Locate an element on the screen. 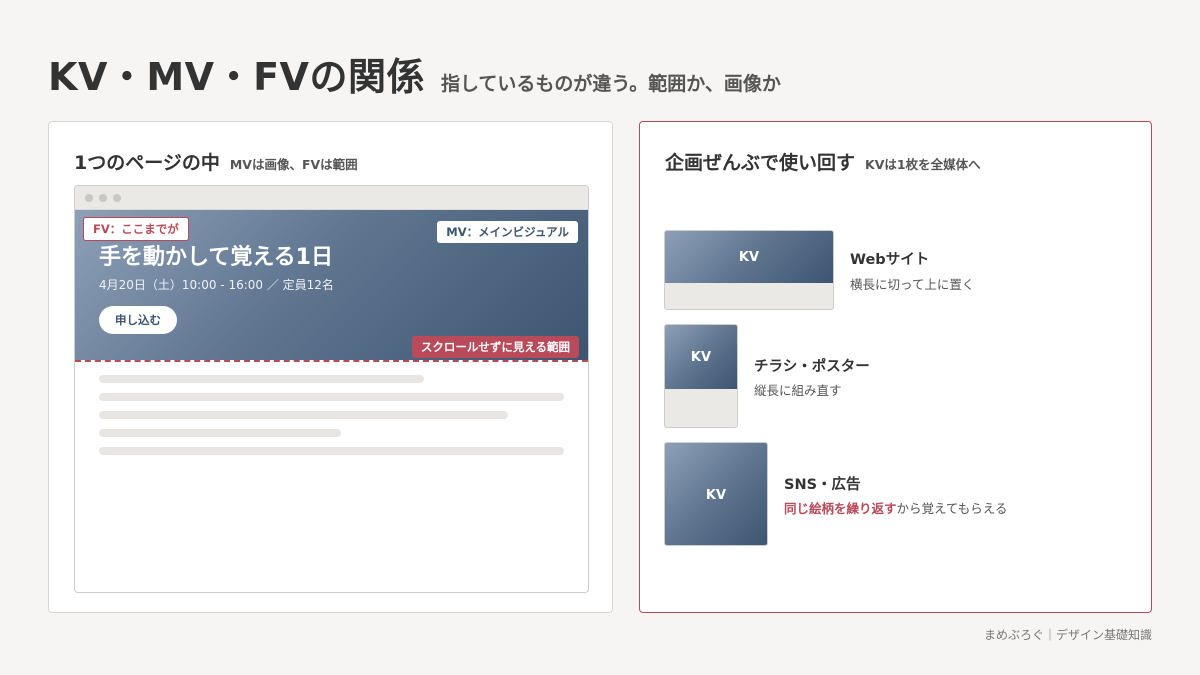  apply-button: 申し込む is located at coordinates (138, 320).